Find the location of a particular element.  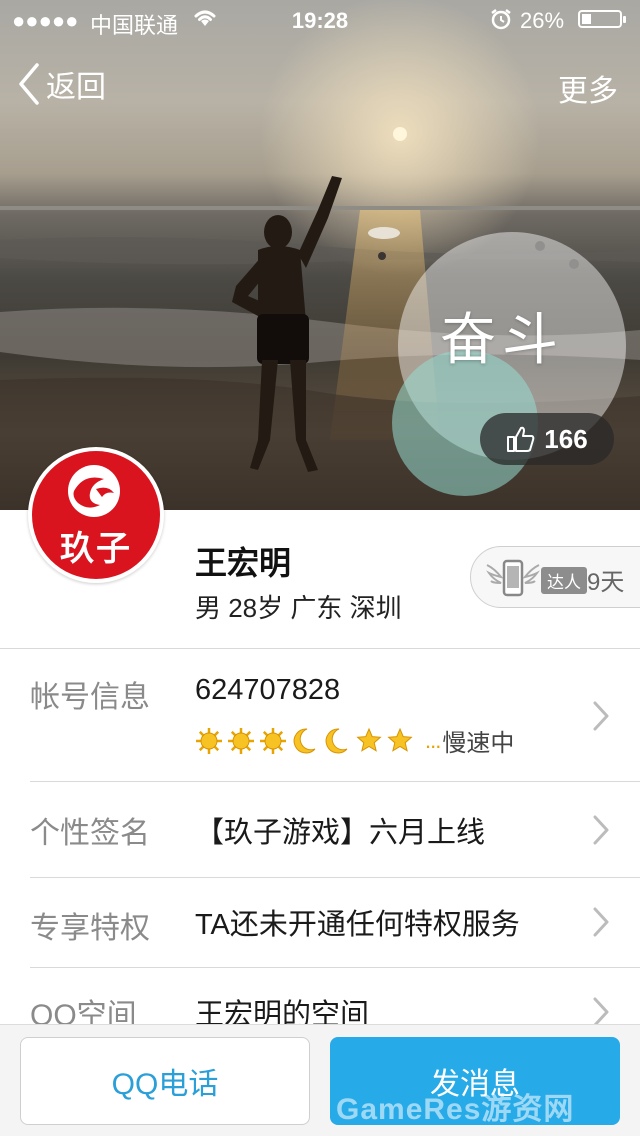

row-qzone: QQ空间 王宏明的空间 is located at coordinates (320, 1000).